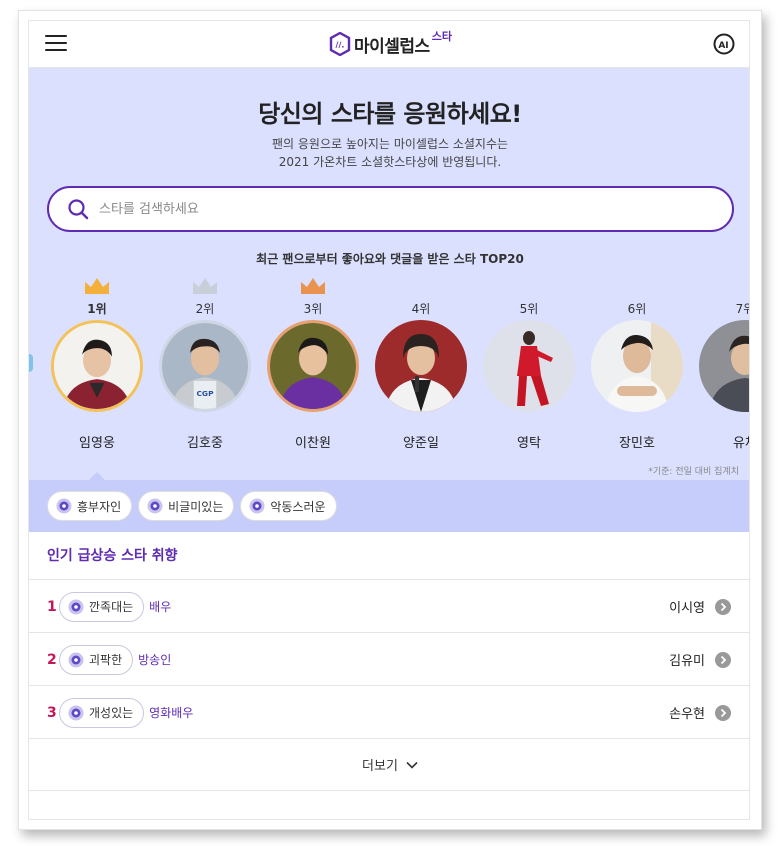 Image resolution: width=778 pixels, height=846 pixels. What do you see at coordinates (205, 309) in the screenshot?
I see `star-rank: 2위` at bounding box center [205, 309].